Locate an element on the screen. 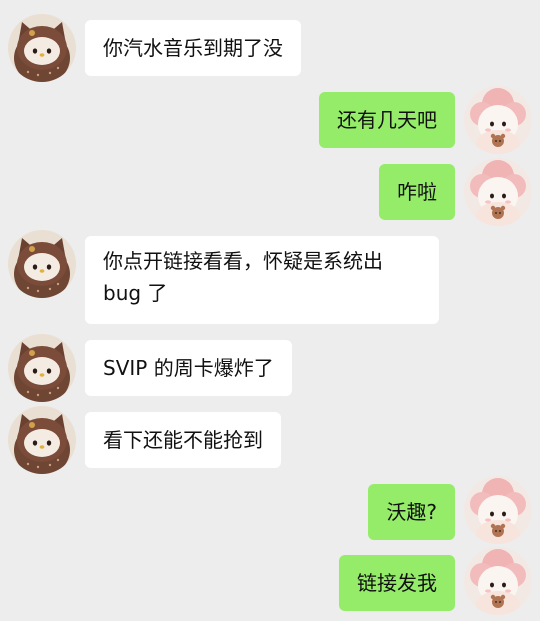 The width and height of the screenshot is (540, 621). outgoing-message-bubble: 沃趣? is located at coordinates (411, 512).